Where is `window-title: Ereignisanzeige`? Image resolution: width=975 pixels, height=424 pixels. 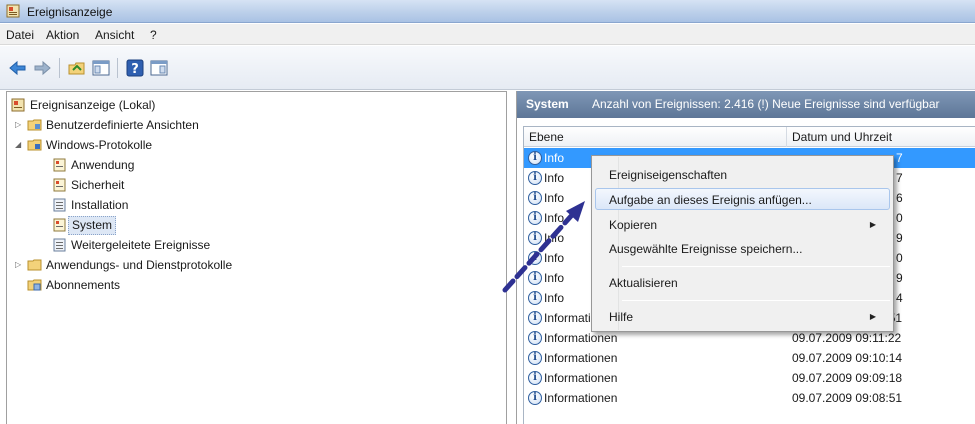
window-title: Ereignisanzeige is located at coordinates (70, 12).